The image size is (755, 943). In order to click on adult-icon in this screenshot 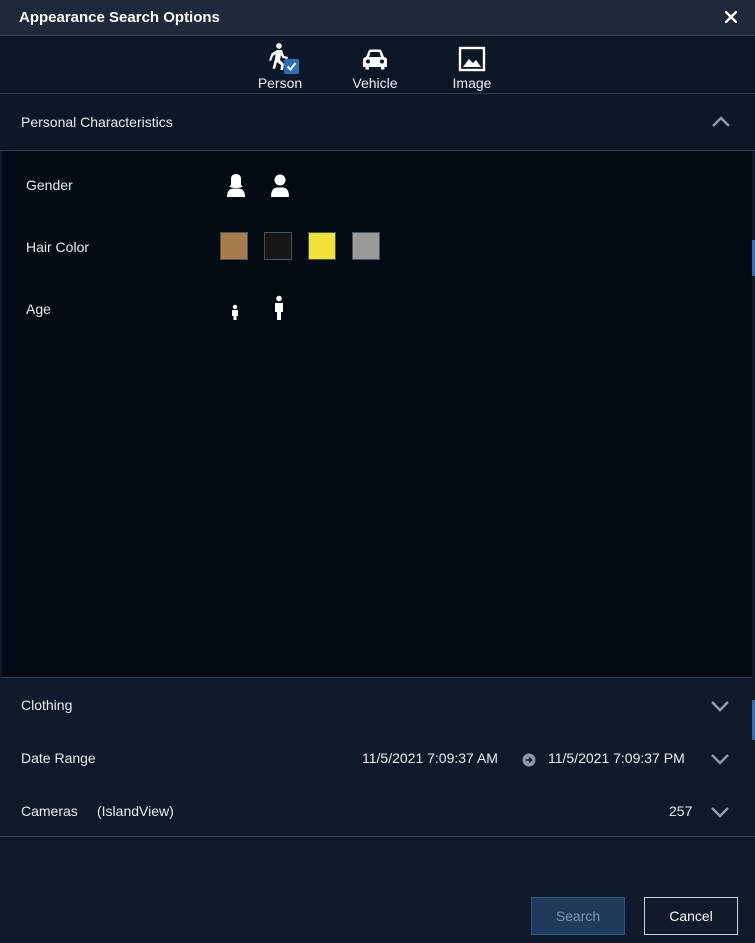, I will do `click(279, 307)`.